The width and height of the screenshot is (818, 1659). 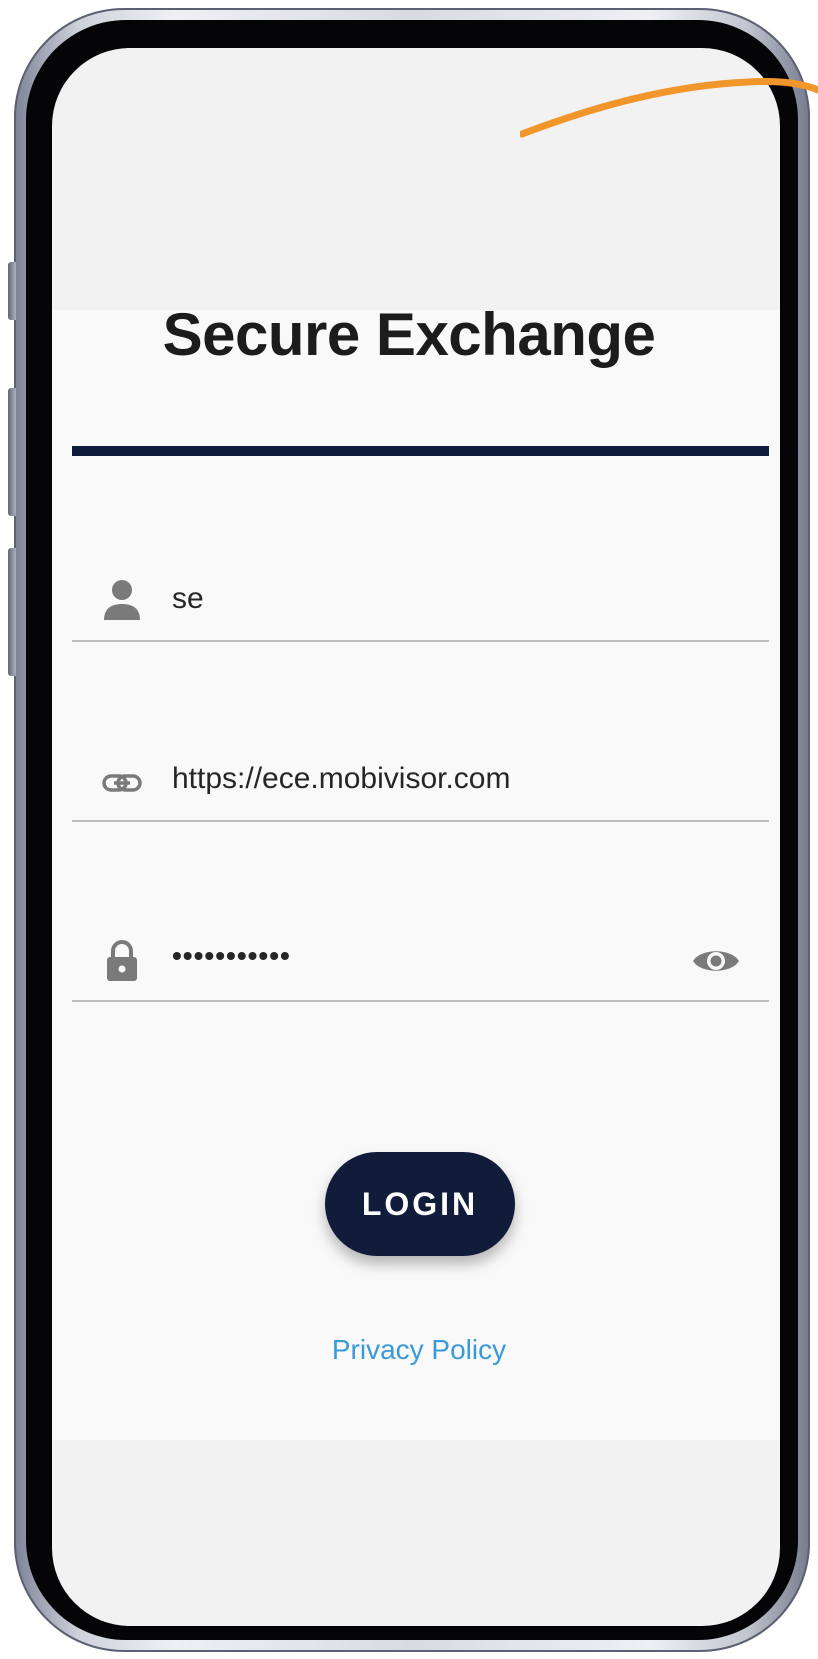 What do you see at coordinates (716, 961) in the screenshot?
I see `eye-icon` at bounding box center [716, 961].